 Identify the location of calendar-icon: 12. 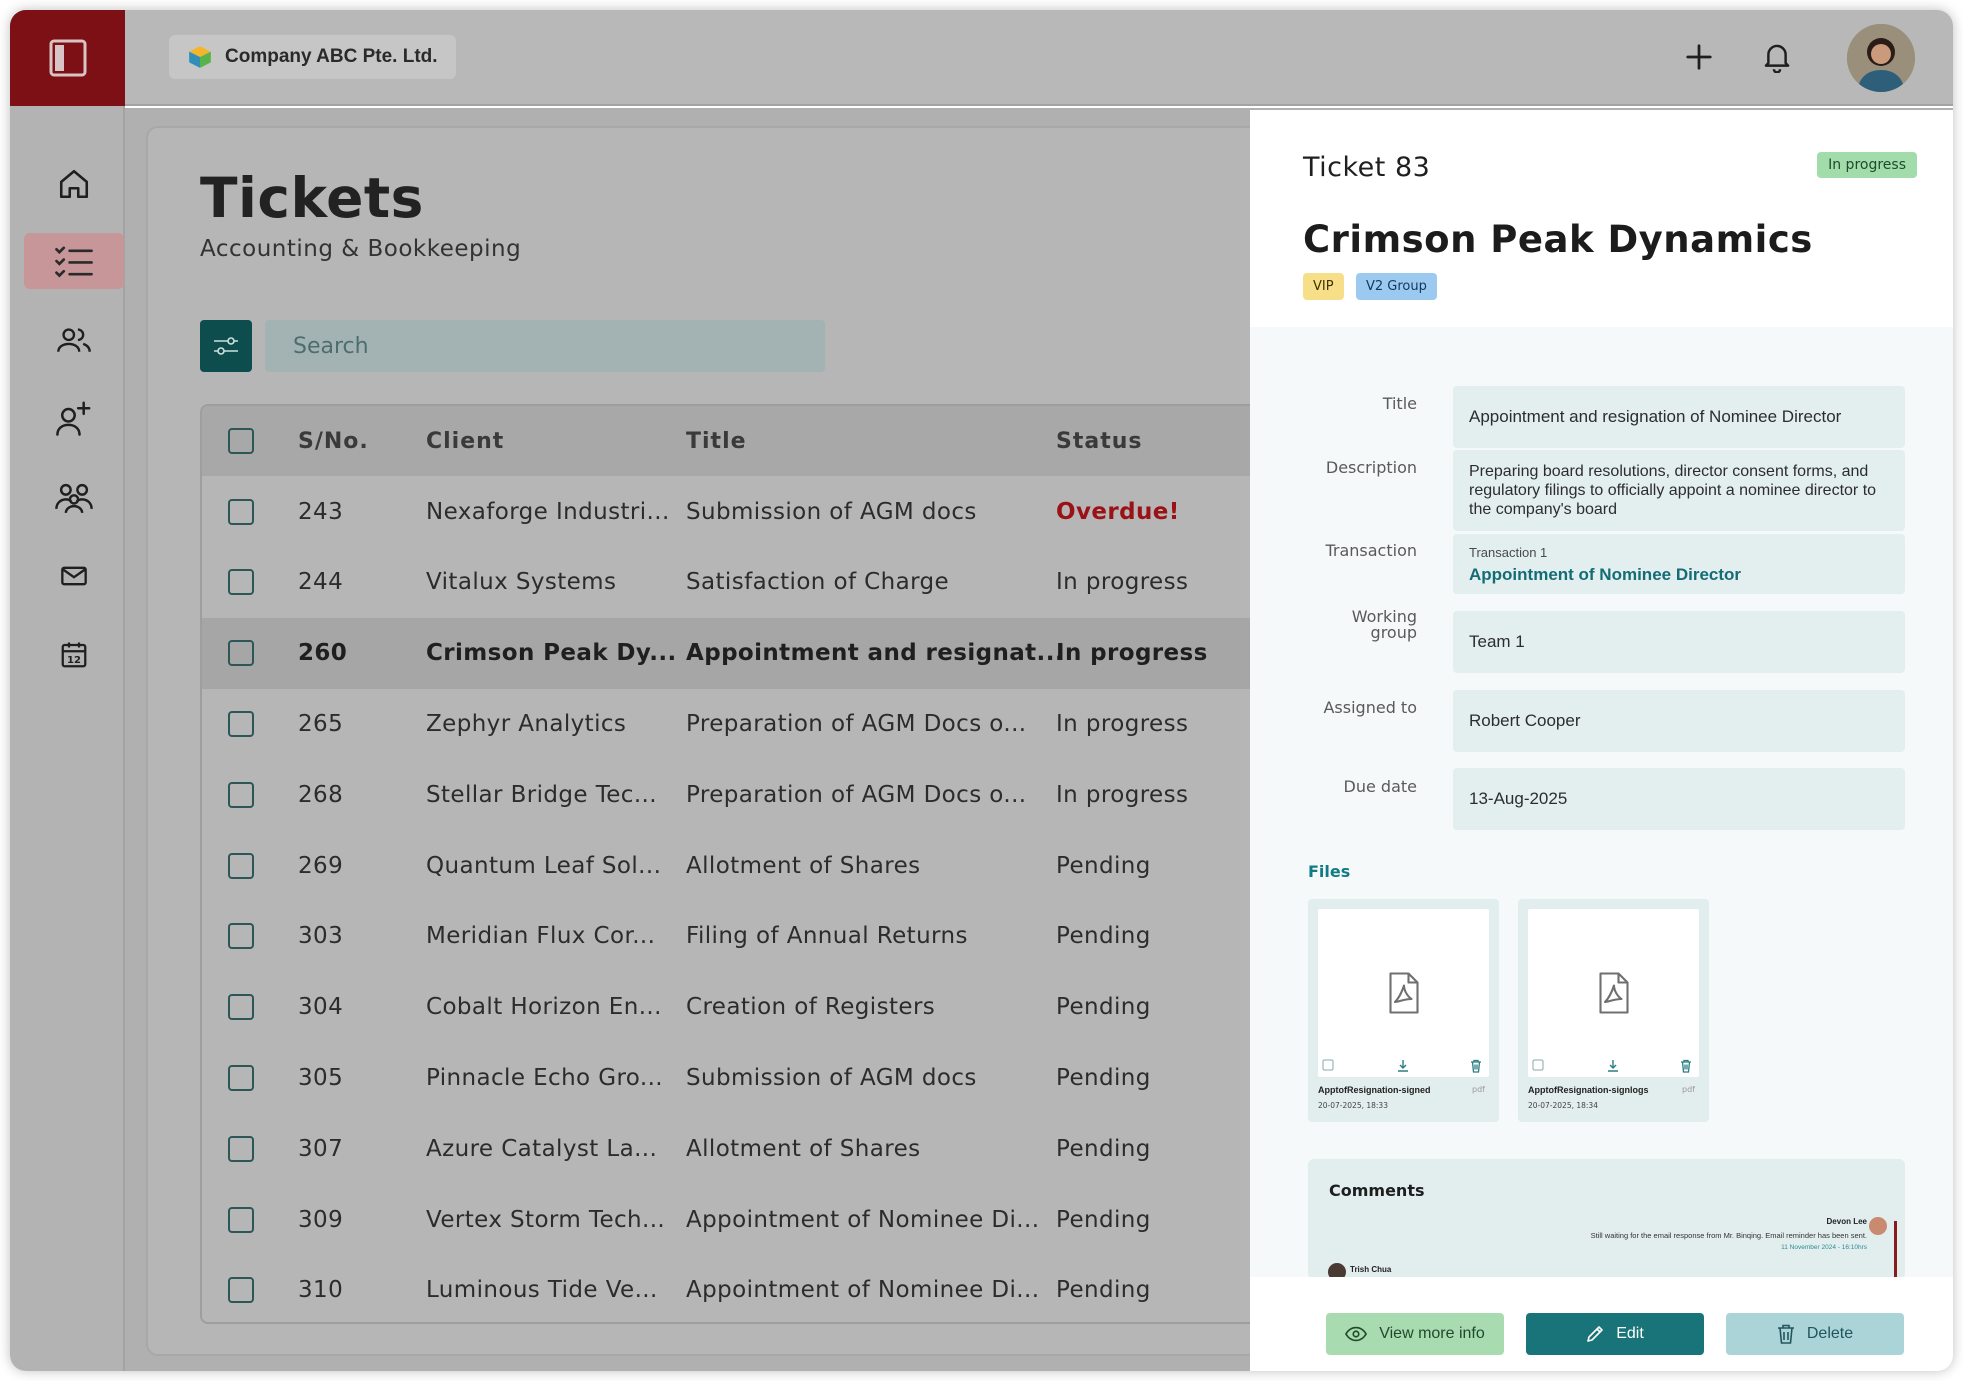
(74, 655).